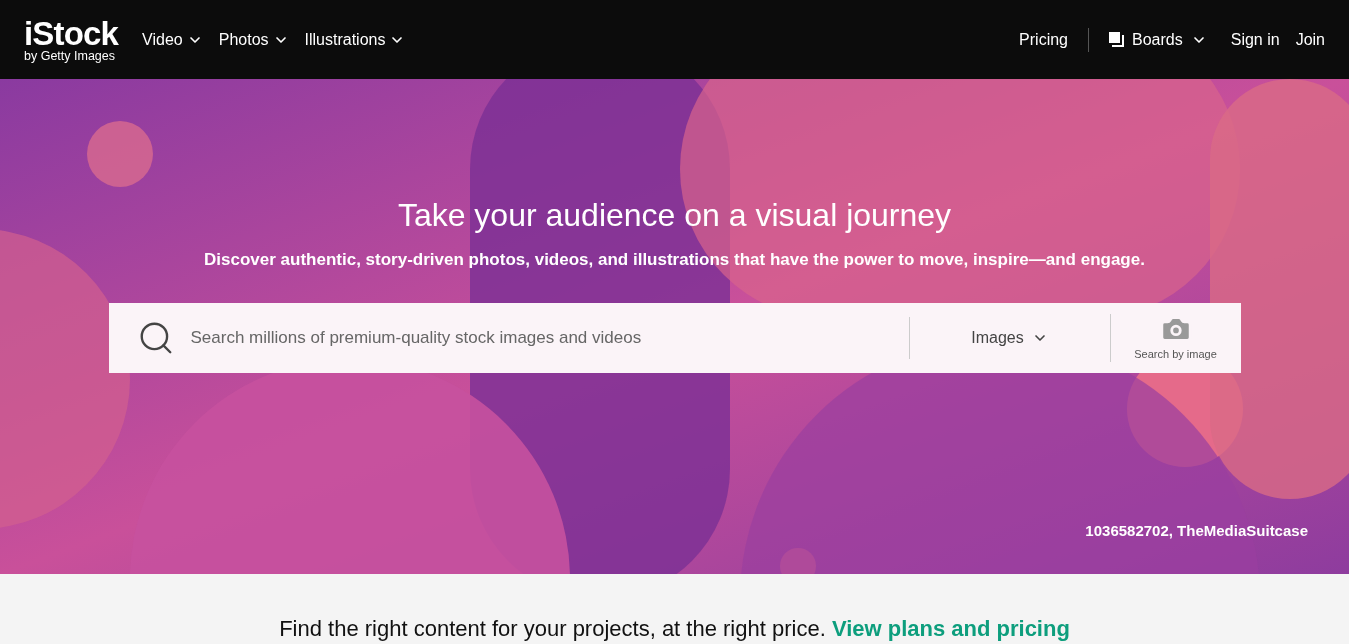 Image resolution: width=1349 pixels, height=644 pixels. I want to click on search-bar: Search millions of premium-quality stock images and videos Images Search by image, so click(674, 337).